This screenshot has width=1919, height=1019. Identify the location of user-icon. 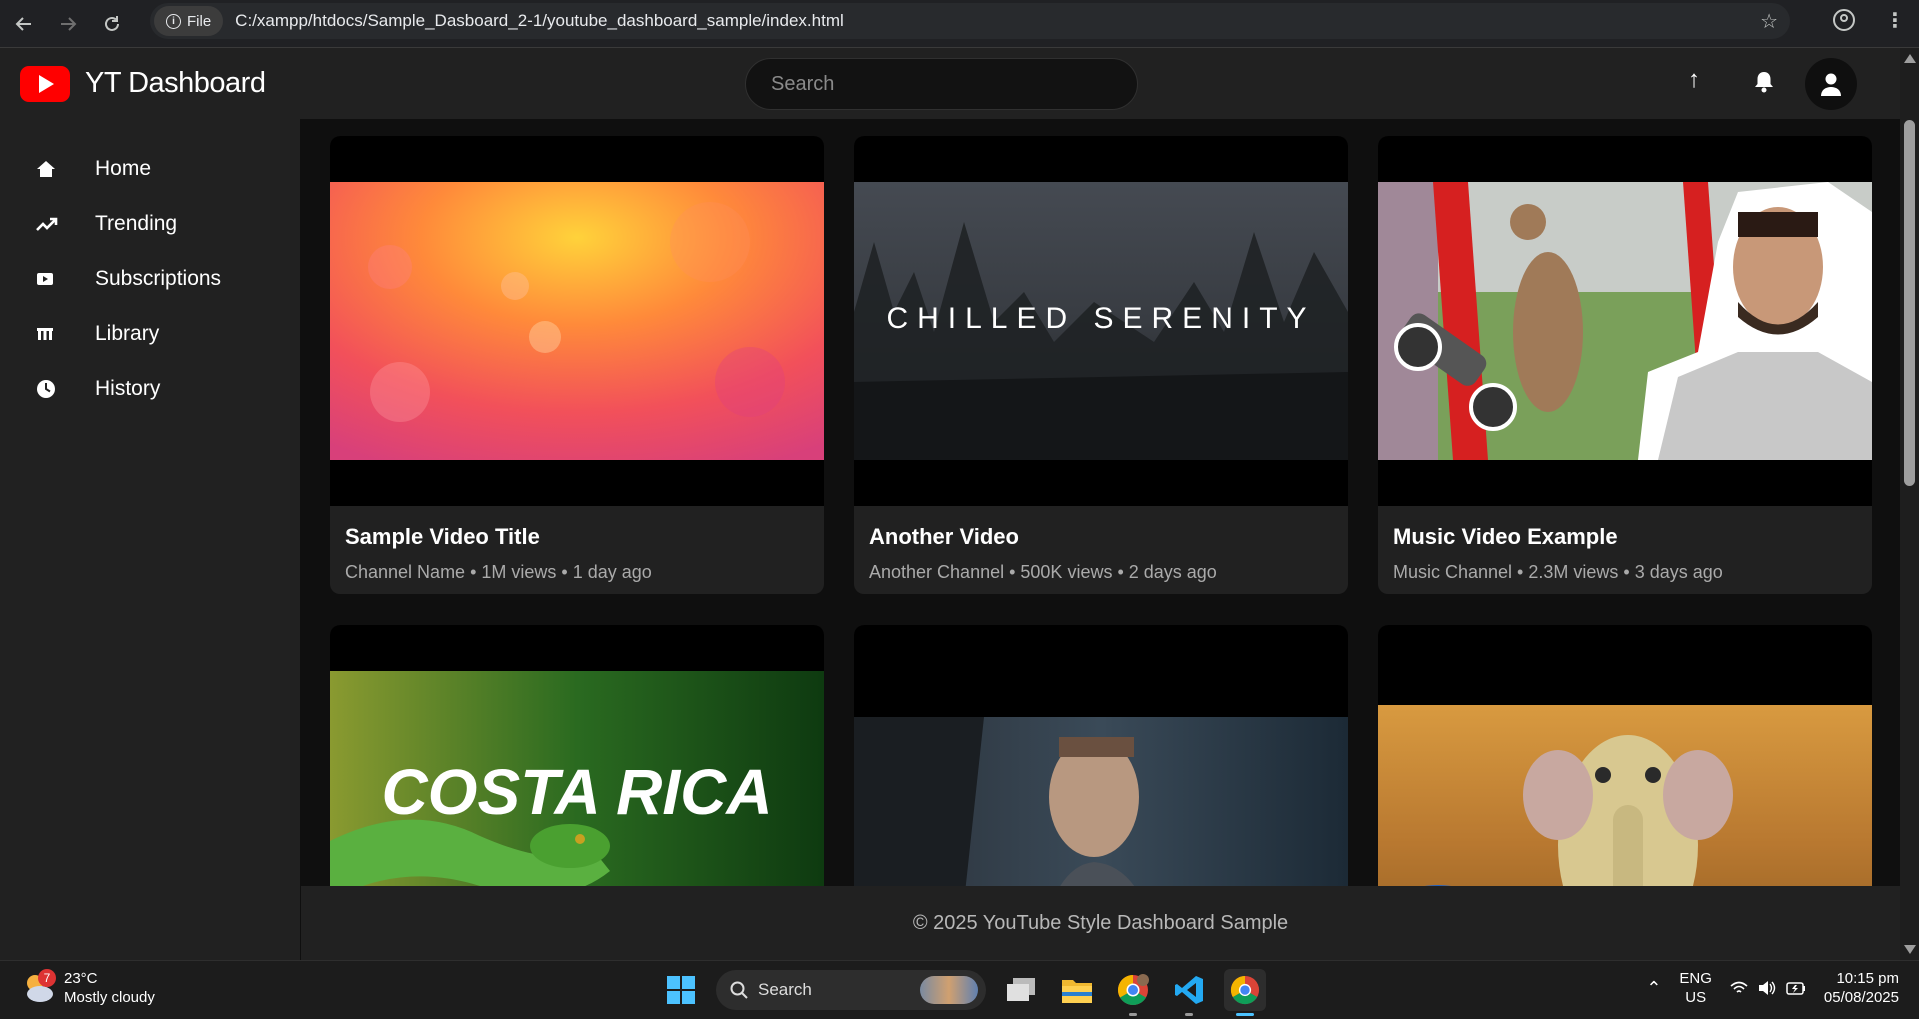
(1831, 84).